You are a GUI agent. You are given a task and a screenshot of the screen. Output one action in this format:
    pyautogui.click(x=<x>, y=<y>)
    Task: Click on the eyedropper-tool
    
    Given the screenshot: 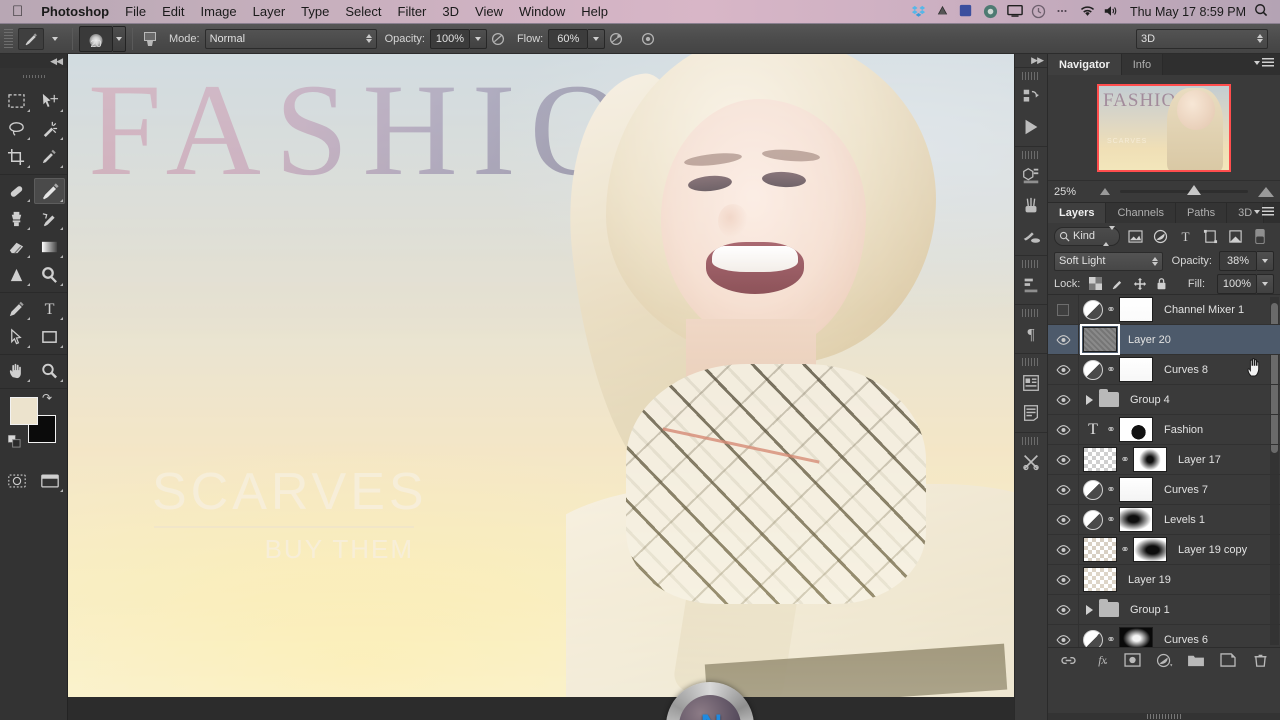 What is the action you would take?
    pyautogui.click(x=49, y=157)
    